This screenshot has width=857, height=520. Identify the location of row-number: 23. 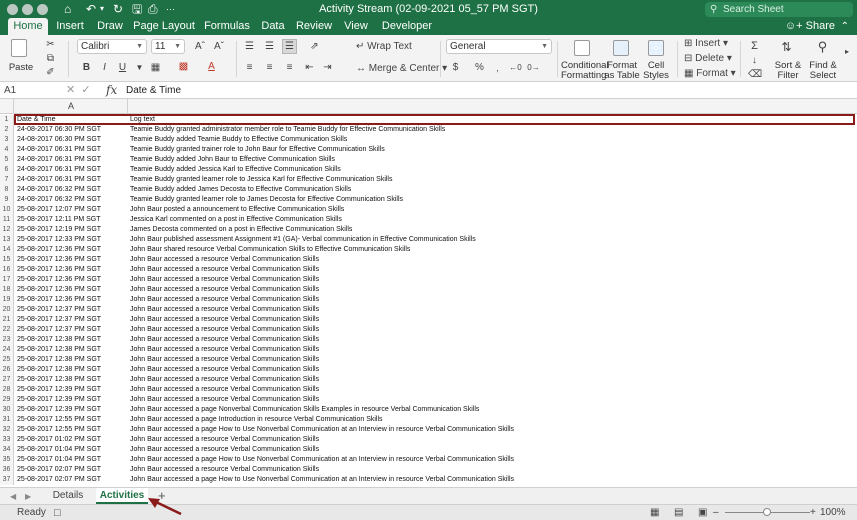
(7, 340).